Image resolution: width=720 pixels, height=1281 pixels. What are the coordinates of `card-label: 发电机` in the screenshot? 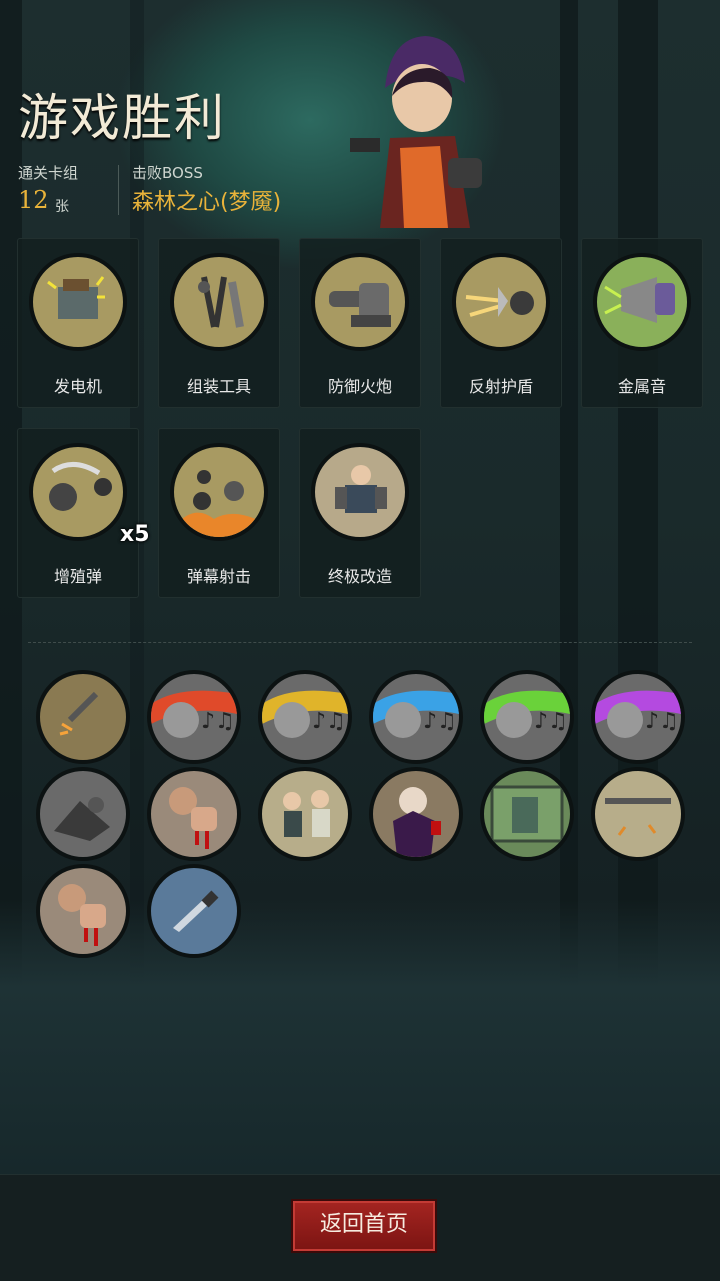 It's located at (77, 386).